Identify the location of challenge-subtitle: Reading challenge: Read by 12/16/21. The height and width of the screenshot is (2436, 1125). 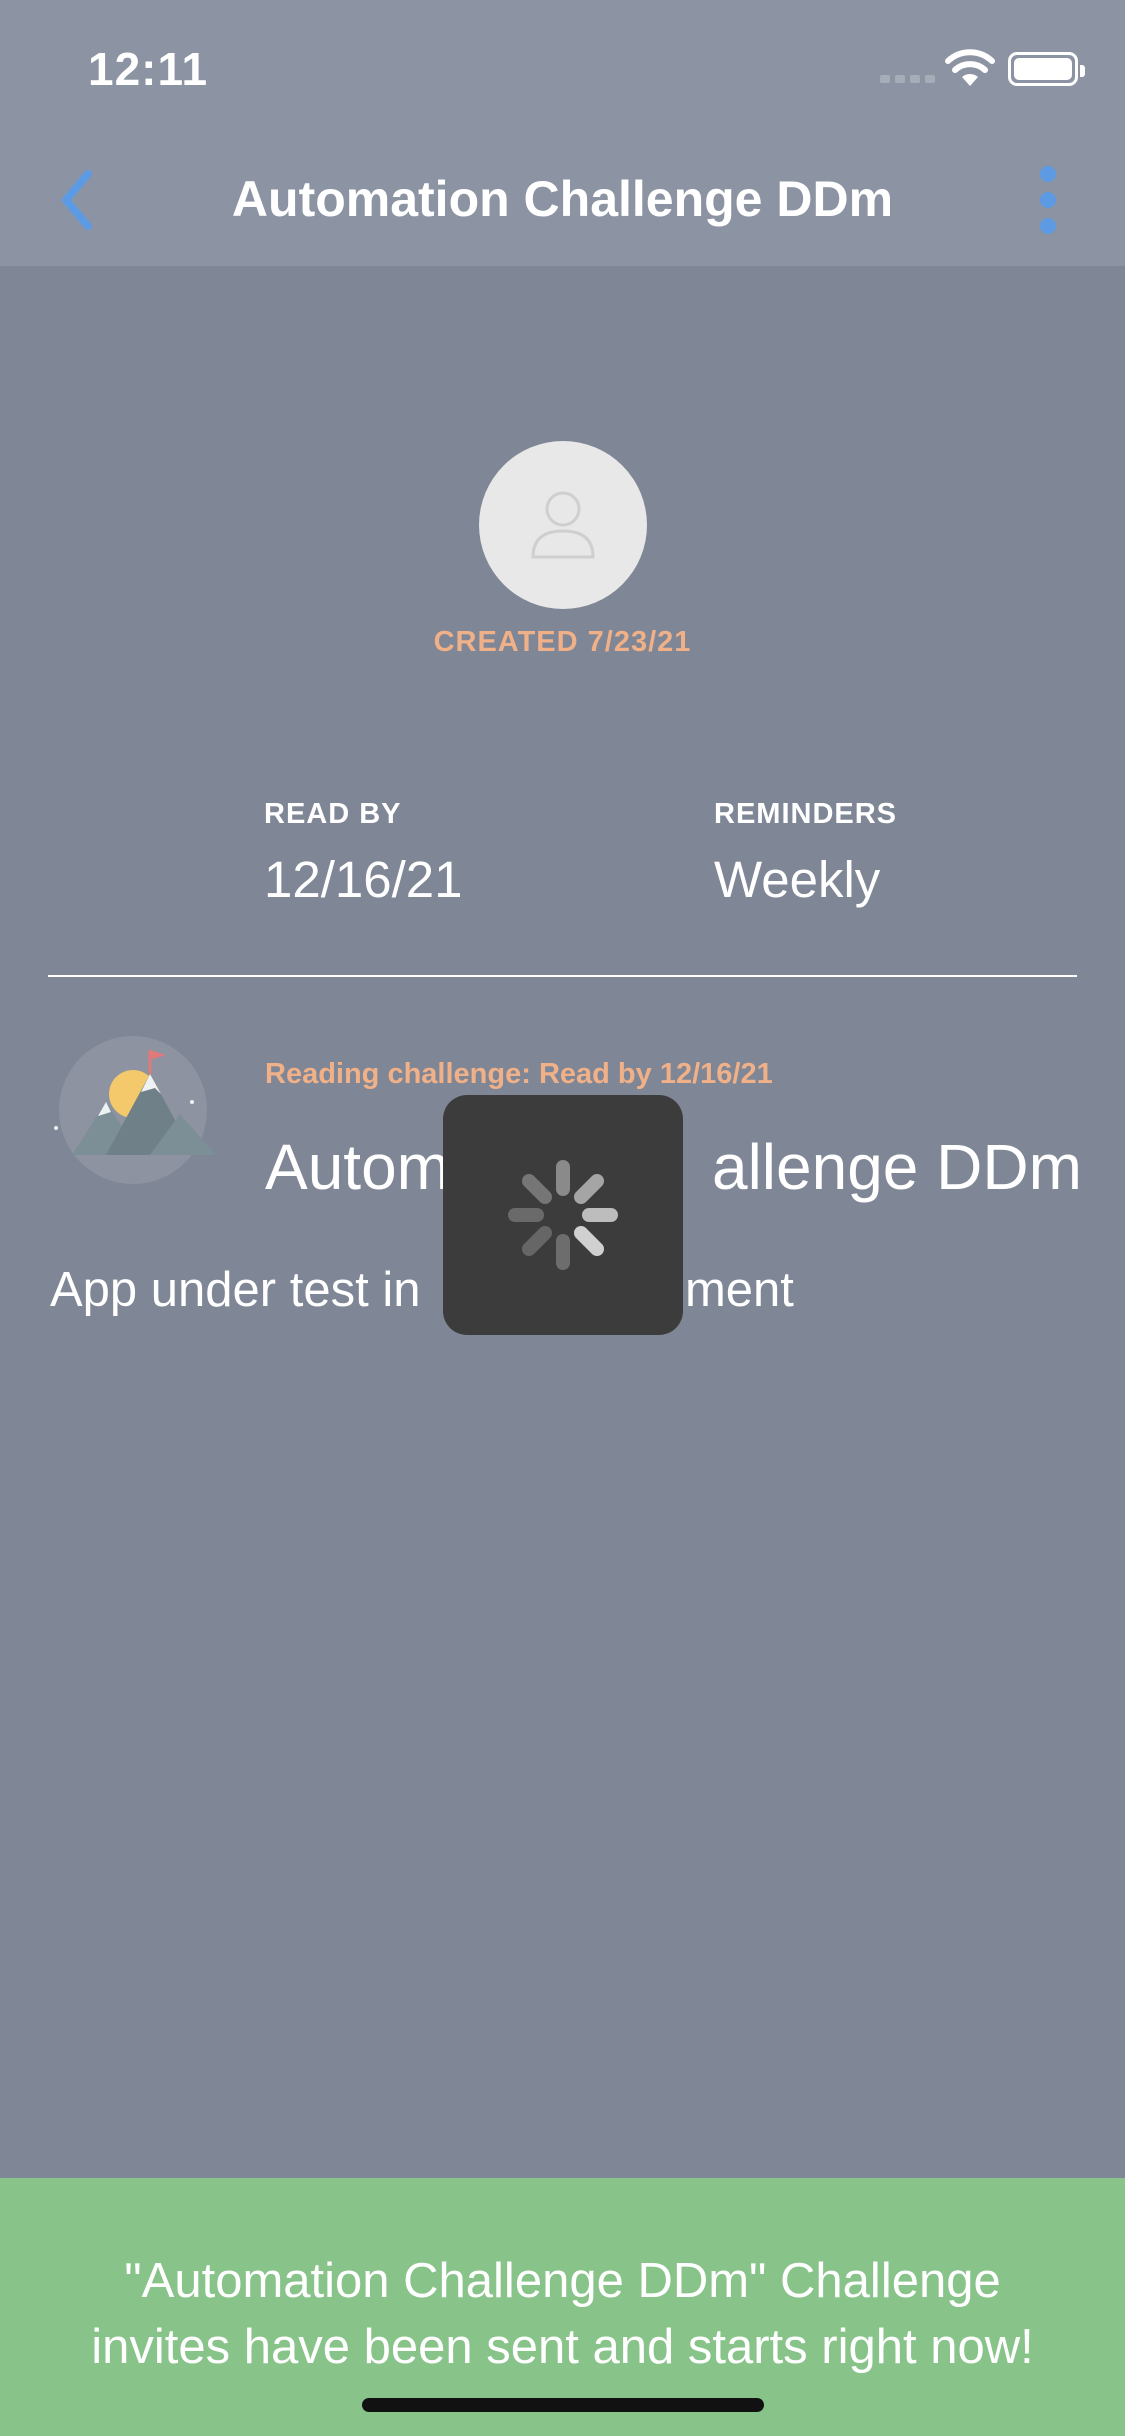
(519, 1074).